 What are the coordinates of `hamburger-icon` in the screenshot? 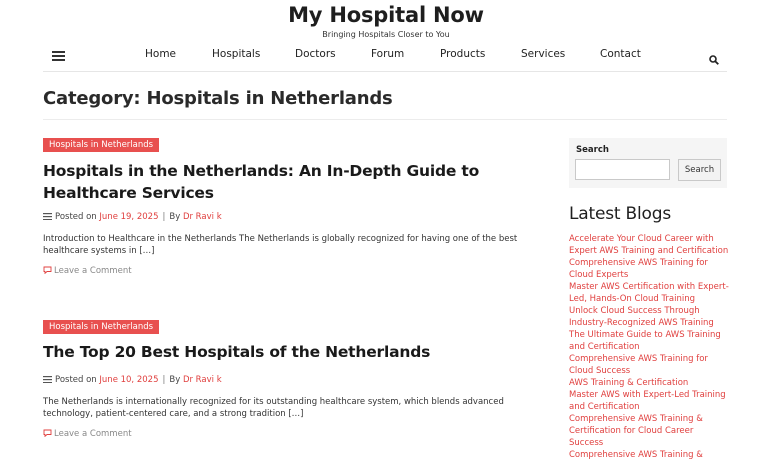 It's located at (58, 56).